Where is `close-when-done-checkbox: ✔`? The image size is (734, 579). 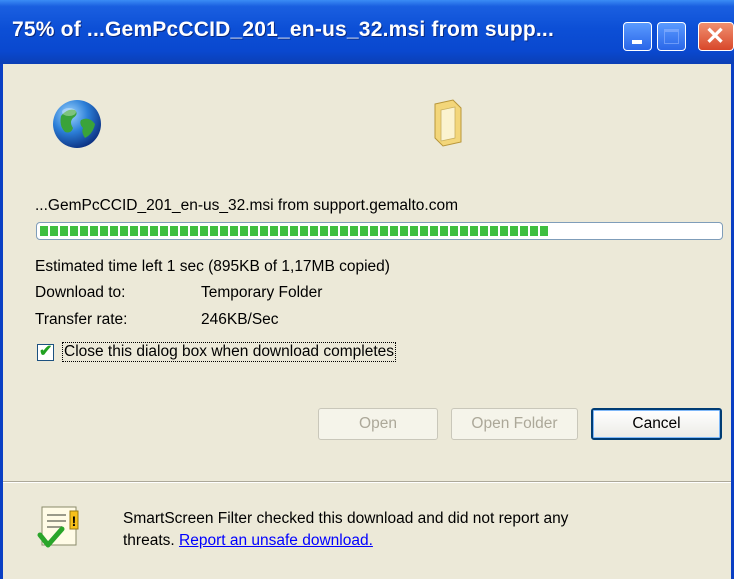 close-when-done-checkbox: ✔ is located at coordinates (45, 352).